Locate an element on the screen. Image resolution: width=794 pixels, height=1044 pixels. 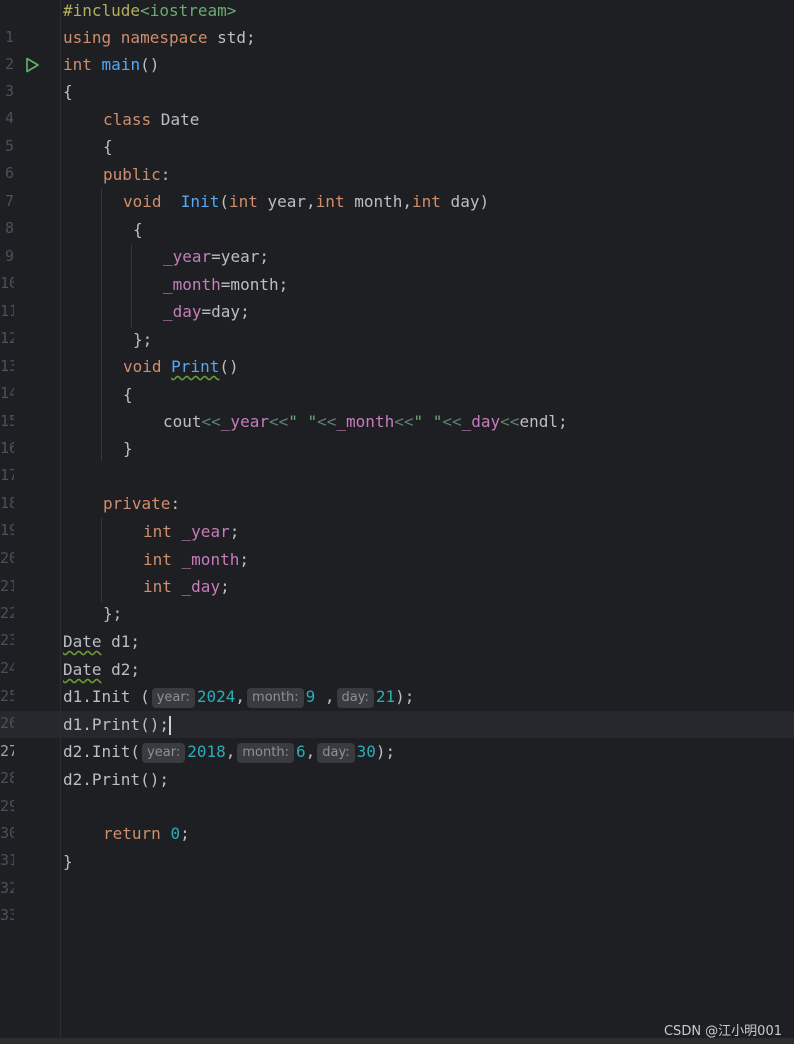
code-line-30: 30 is located at coordinates (397, 817).